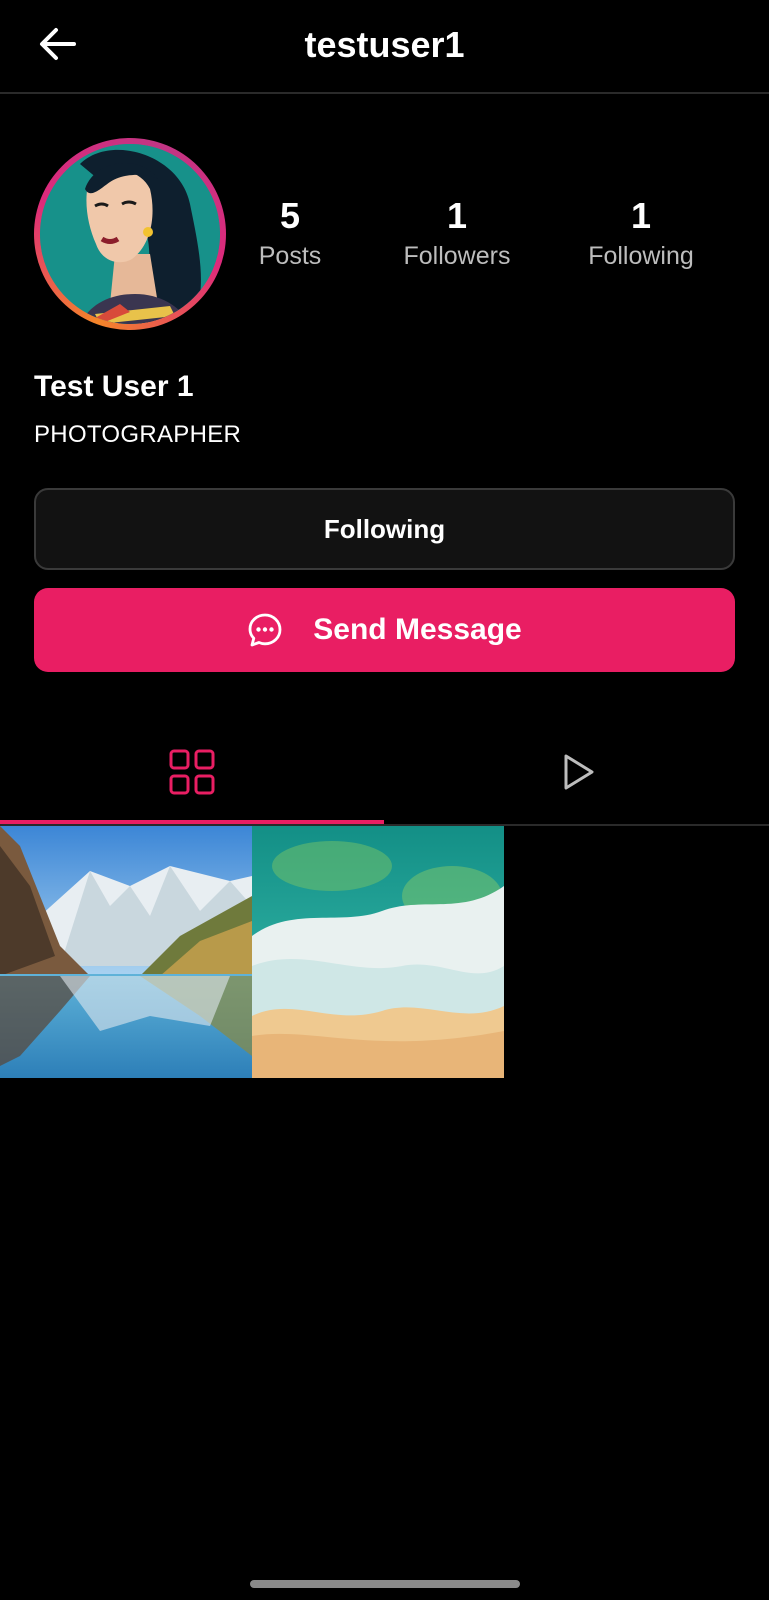 Image resolution: width=769 pixels, height=1600 pixels. I want to click on active-tab-indicator, so click(192, 822).